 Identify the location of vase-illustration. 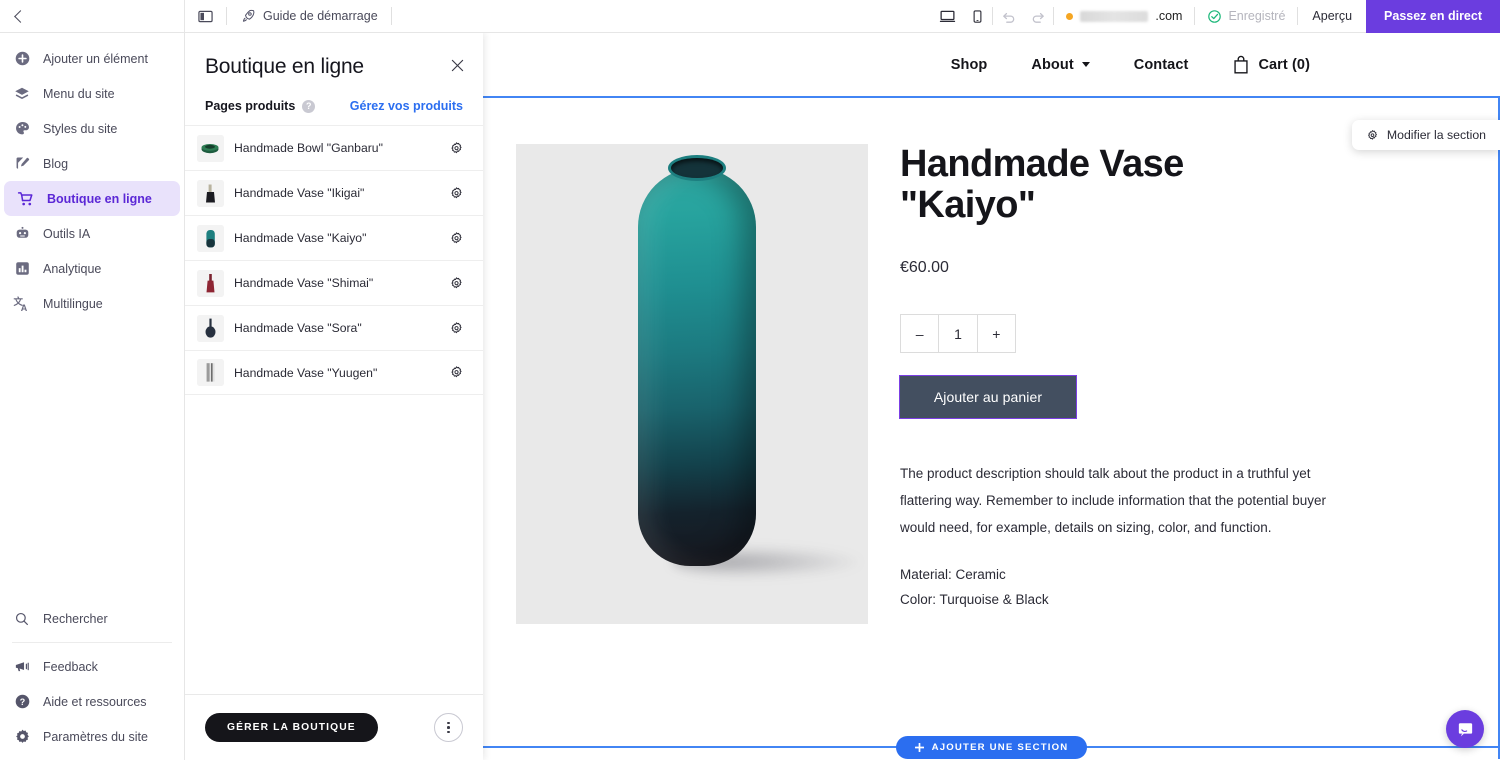
(696, 367).